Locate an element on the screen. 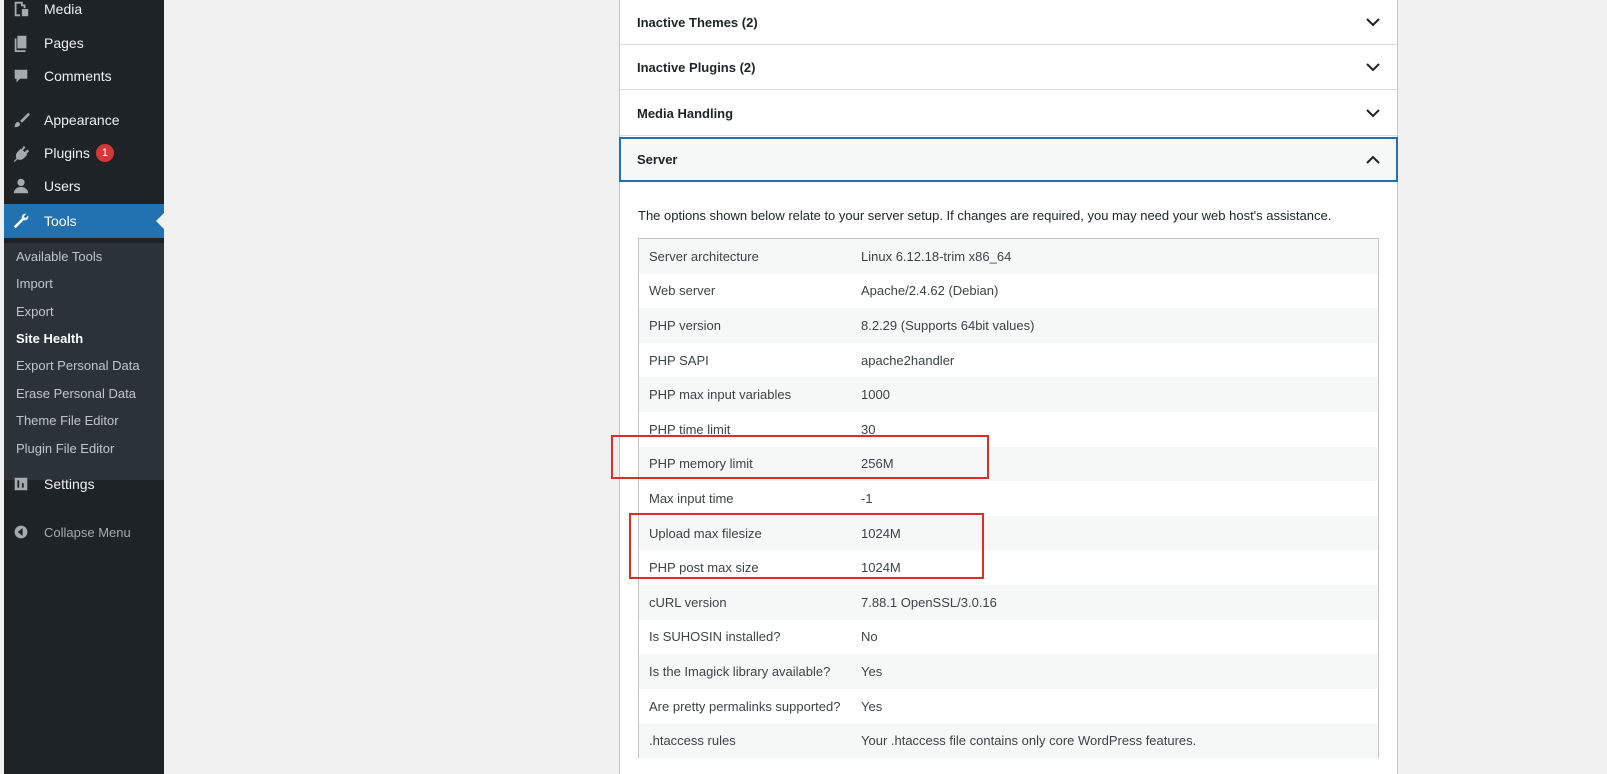 This screenshot has width=1607, height=774. comments-icon is located at coordinates (21, 76).